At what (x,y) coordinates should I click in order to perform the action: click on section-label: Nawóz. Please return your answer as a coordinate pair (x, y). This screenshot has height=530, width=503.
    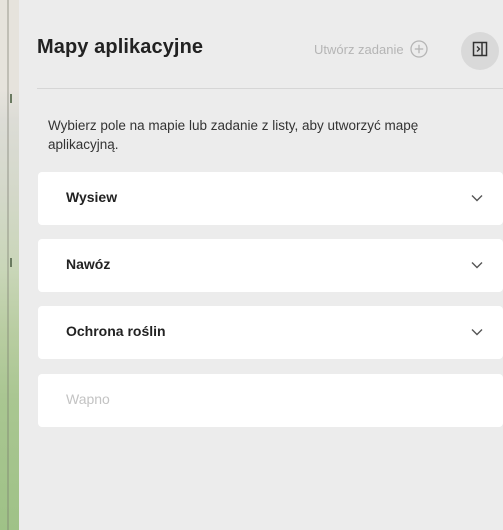
    Looking at the image, I should click on (88, 264).